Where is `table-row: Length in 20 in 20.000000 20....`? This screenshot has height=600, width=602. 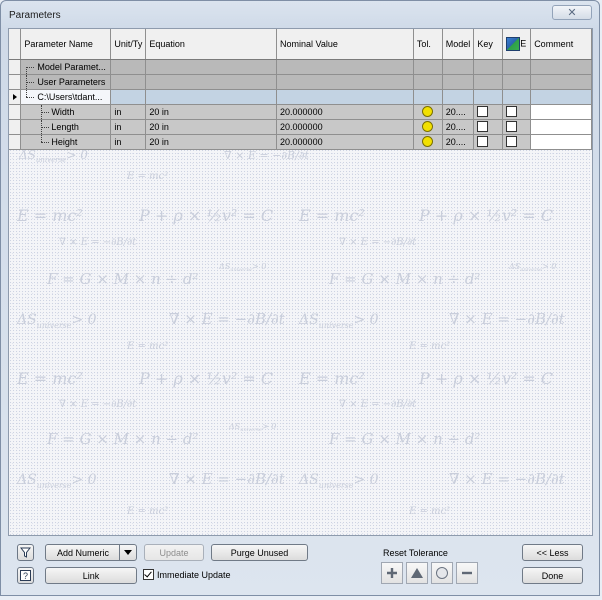
table-row: Length in 20 in 20.000000 20.... is located at coordinates (300, 127).